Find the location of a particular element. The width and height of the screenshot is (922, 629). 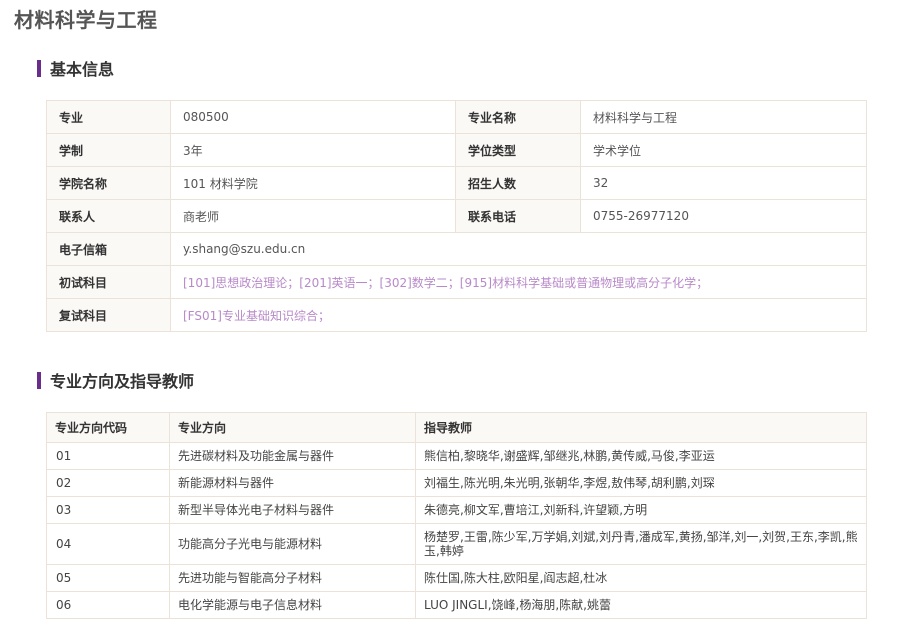

basic-info-section-title: 基本信息 is located at coordinates (82, 69).